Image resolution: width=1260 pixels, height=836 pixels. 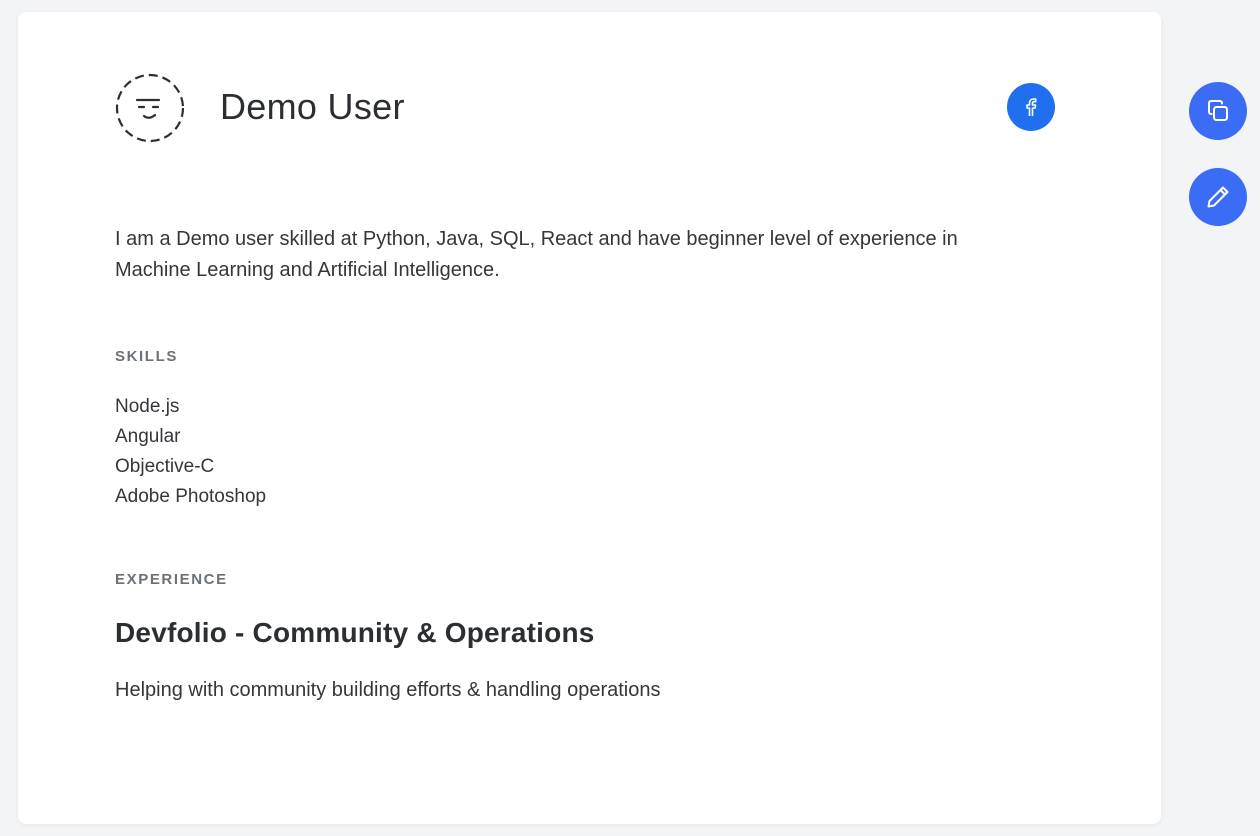 I want to click on copy-button, so click(x=1218, y=111).